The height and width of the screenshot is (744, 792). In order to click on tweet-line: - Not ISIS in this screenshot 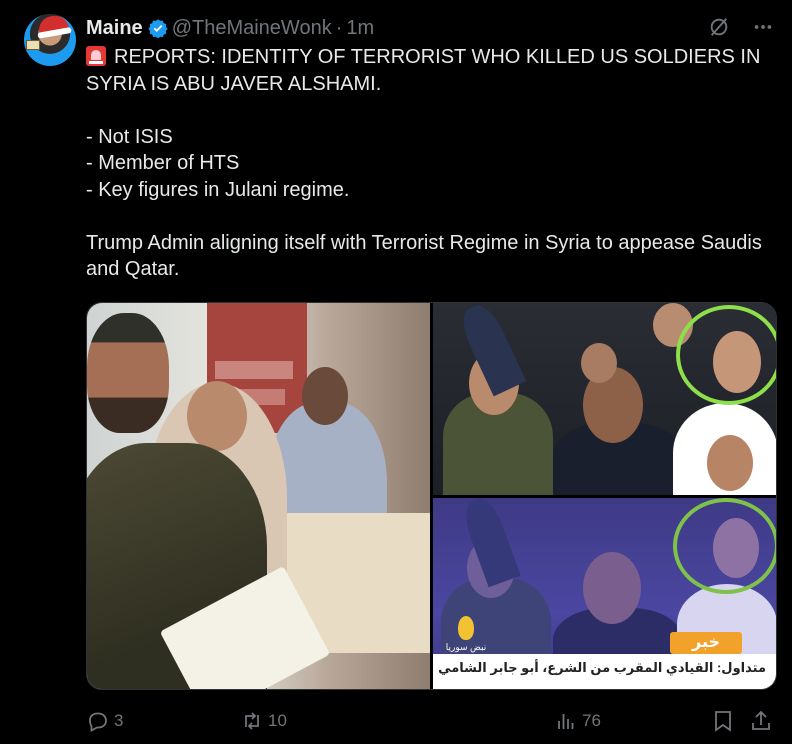, I will do `click(129, 136)`.